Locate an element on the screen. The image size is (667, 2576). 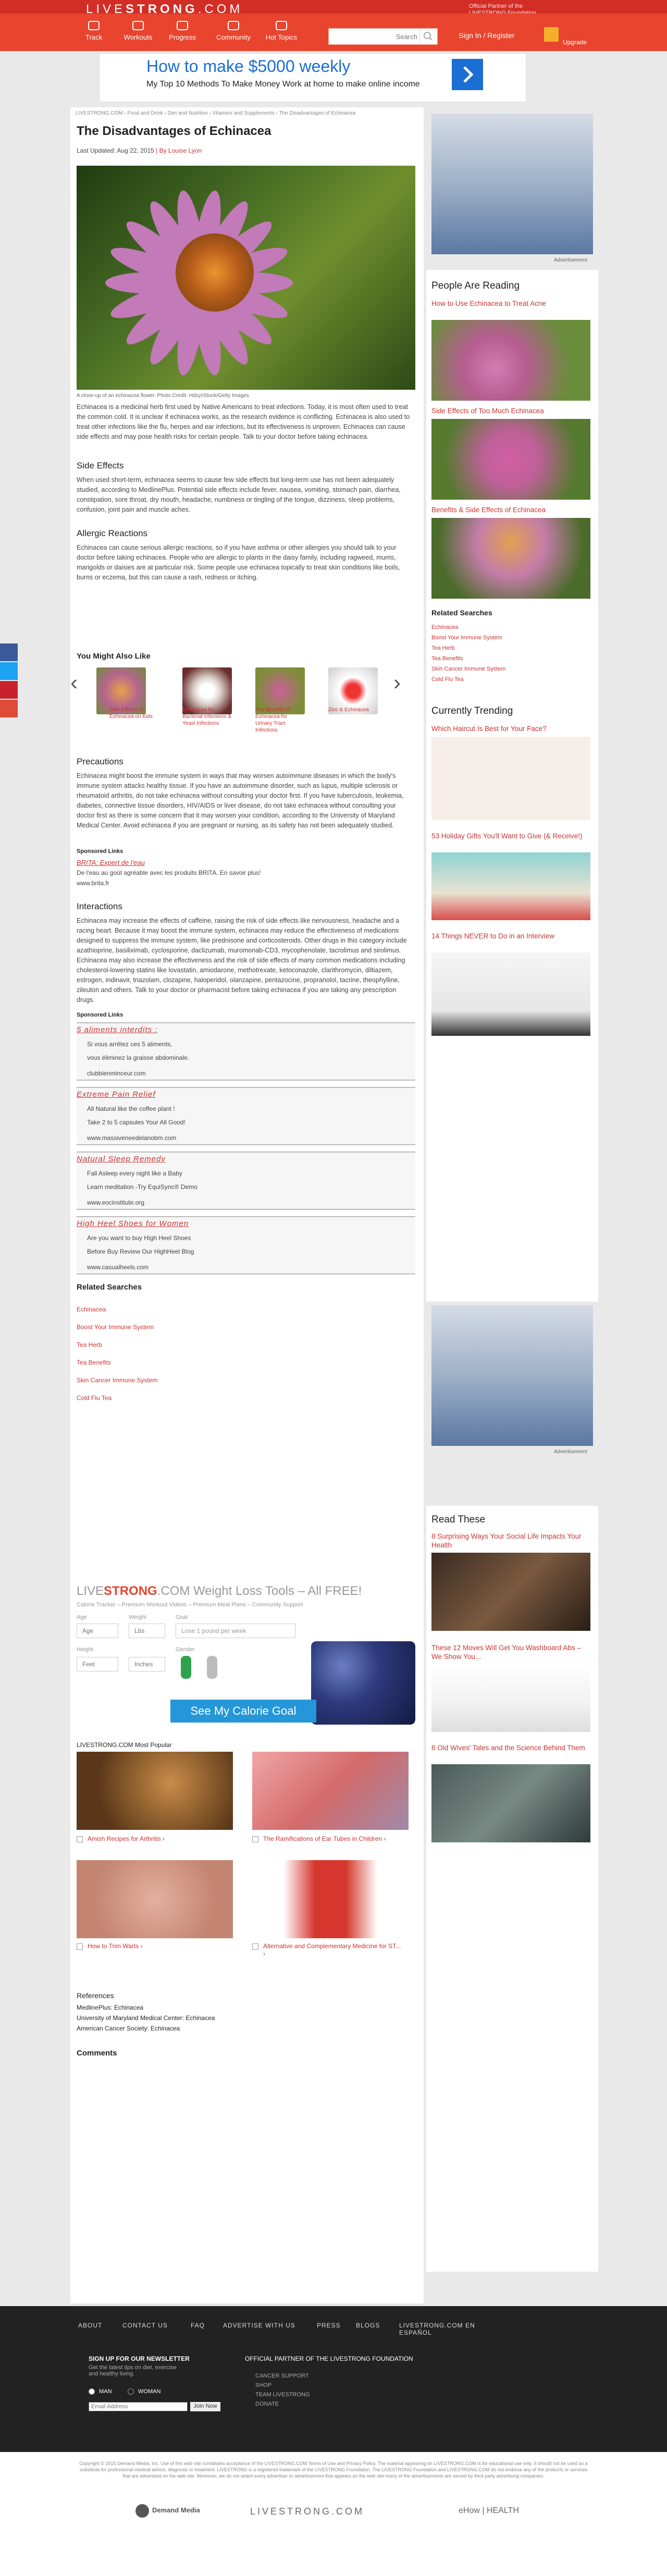
female-icon is located at coordinates (212, 1667).